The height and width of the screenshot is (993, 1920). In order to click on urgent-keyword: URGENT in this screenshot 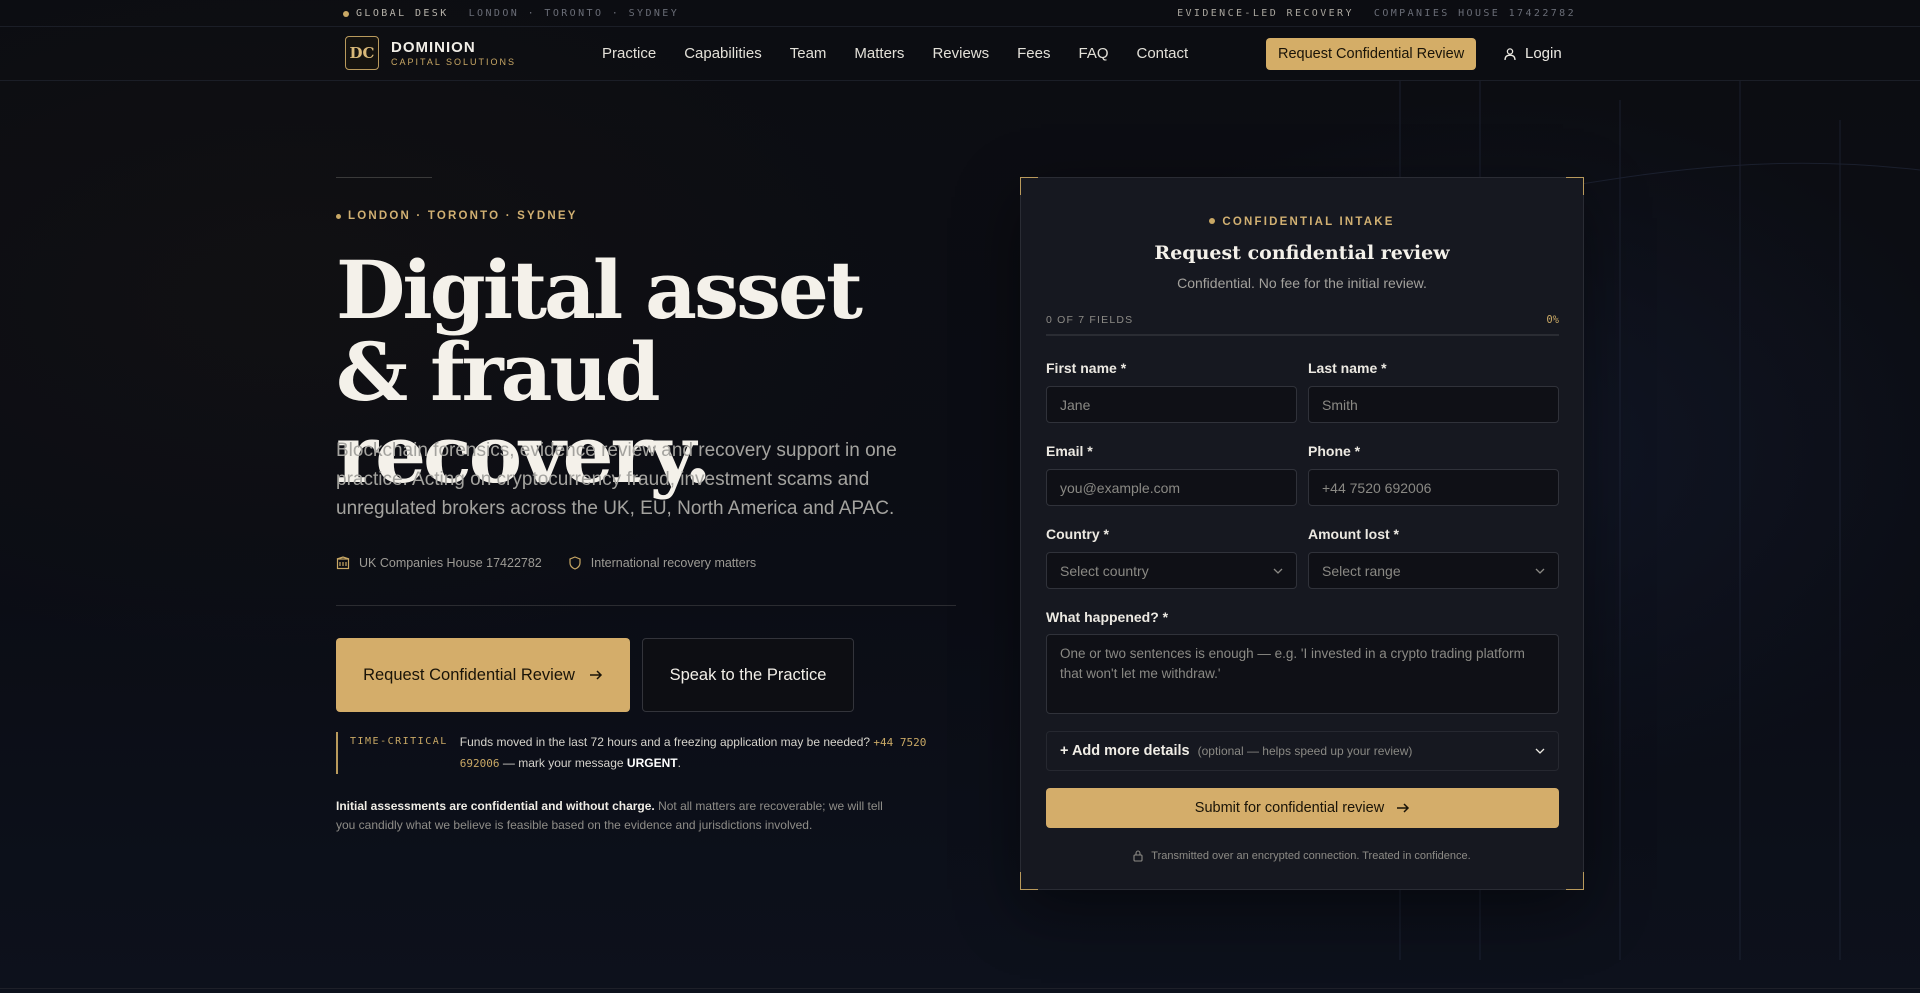, I will do `click(652, 763)`.